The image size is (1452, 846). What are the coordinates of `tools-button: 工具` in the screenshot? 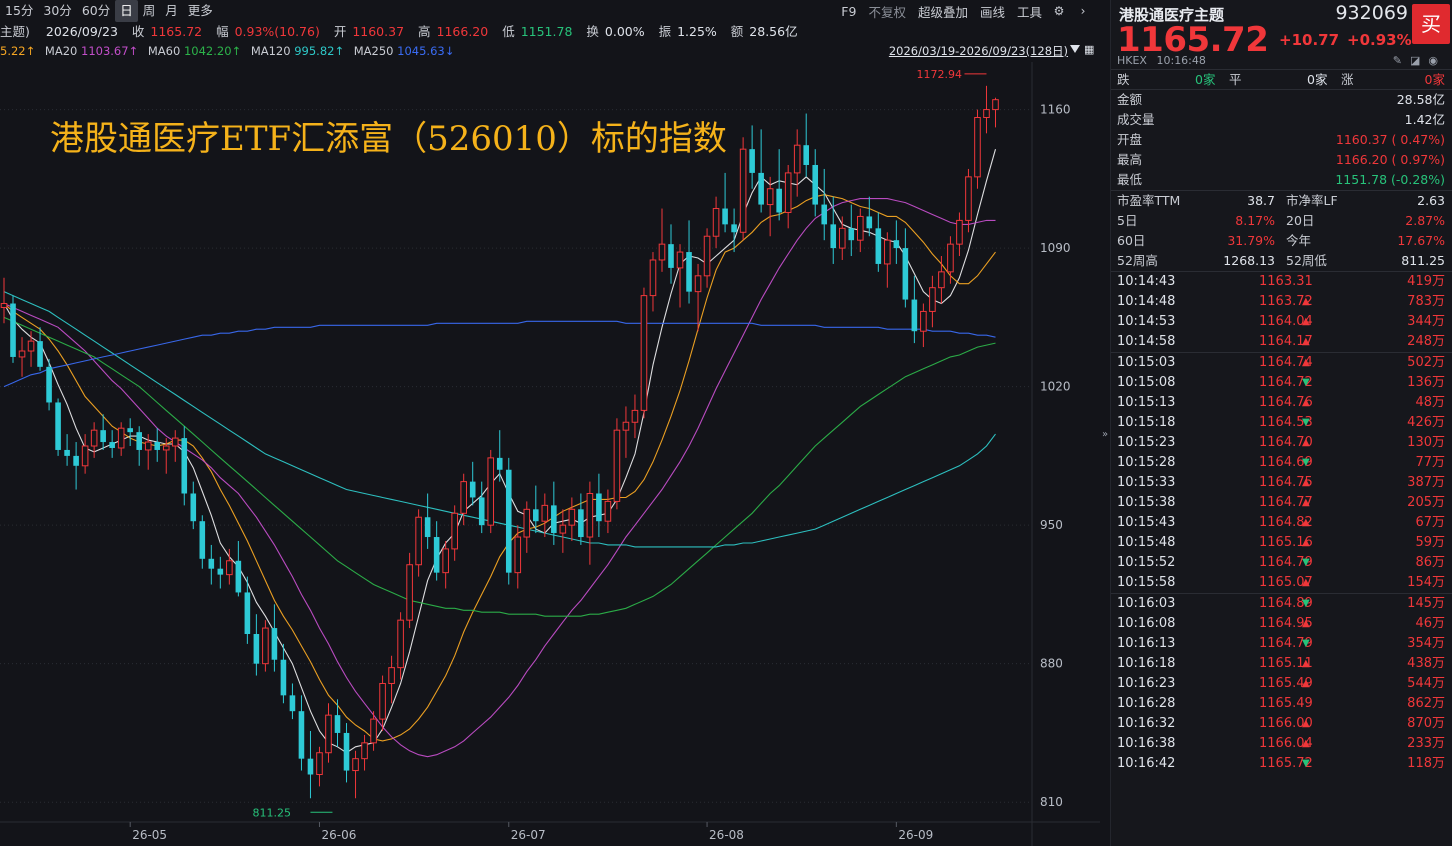 It's located at (1029, 11).